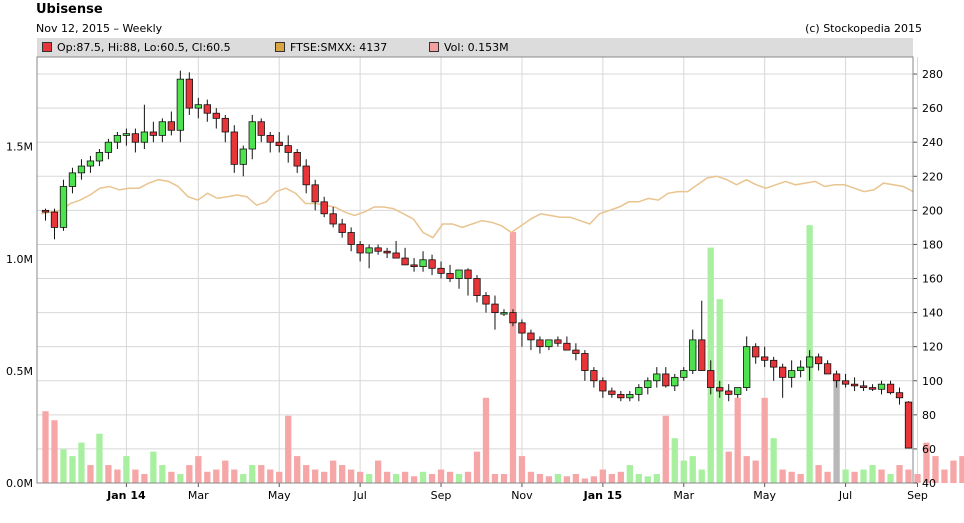 Image resolution: width=964 pixels, height=523 pixels. I want to click on price-tick-label: 160, so click(932, 279).